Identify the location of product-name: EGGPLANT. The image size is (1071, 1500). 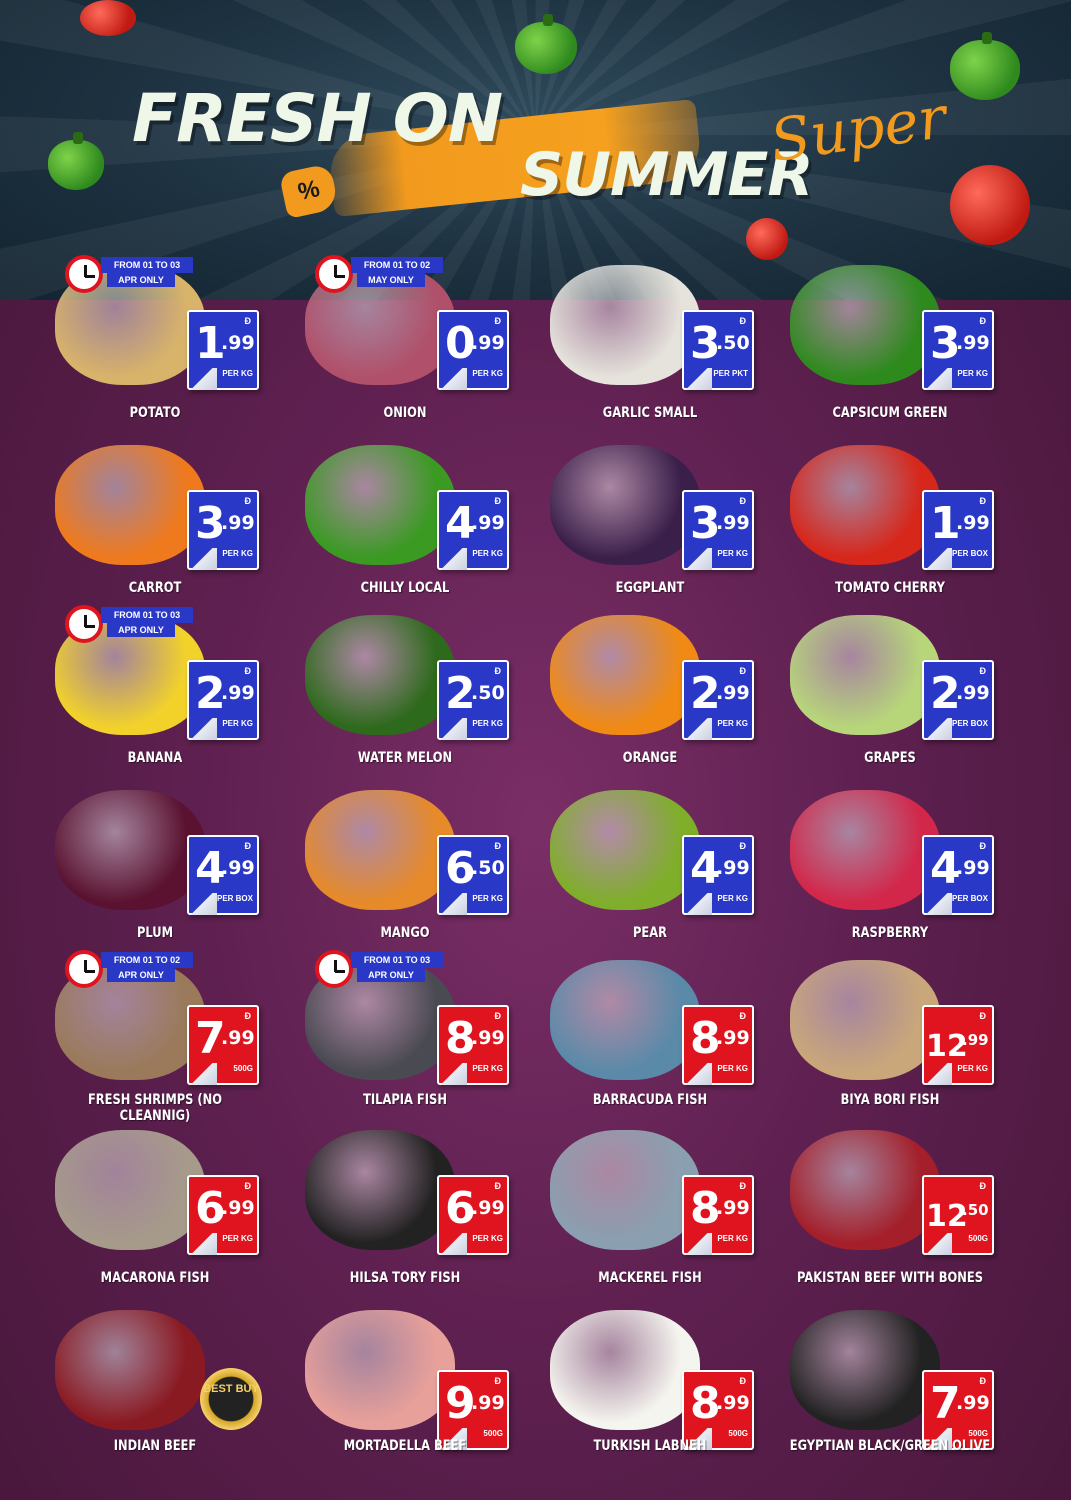
(650, 588).